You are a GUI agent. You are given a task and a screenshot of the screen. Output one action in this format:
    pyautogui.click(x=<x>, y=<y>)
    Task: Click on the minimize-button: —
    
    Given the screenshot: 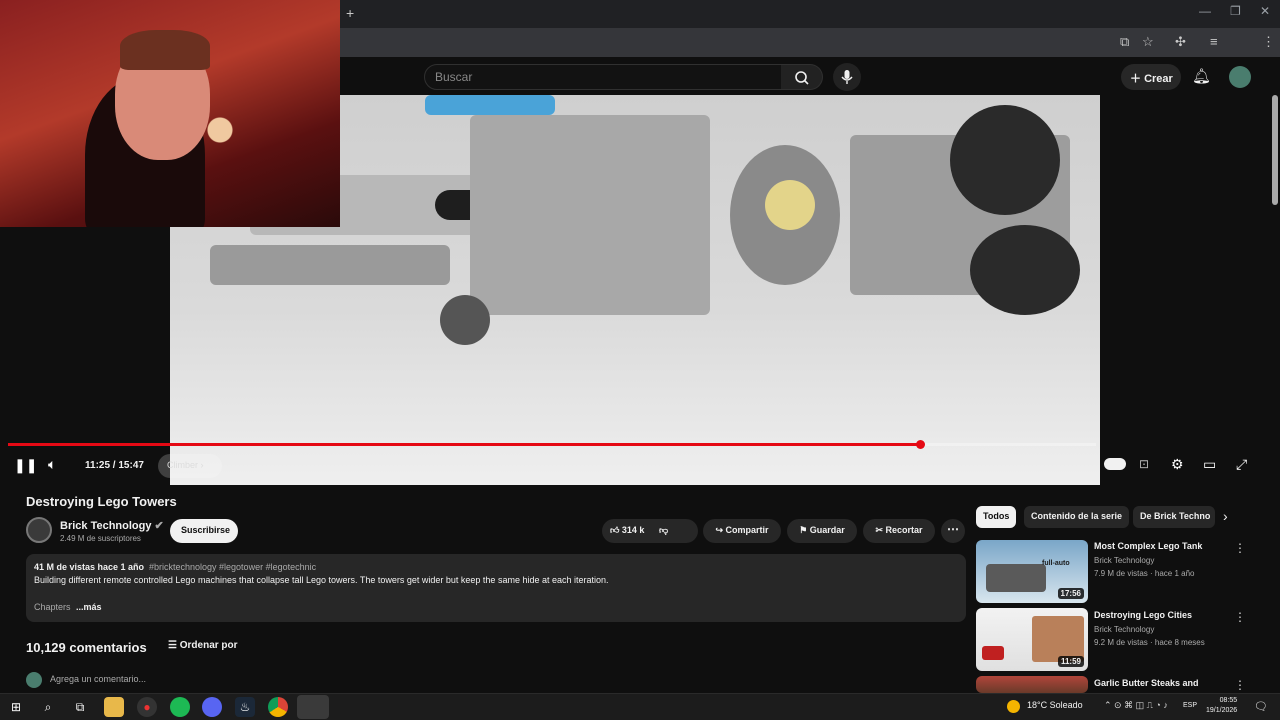 What is the action you would take?
    pyautogui.click(x=1205, y=11)
    